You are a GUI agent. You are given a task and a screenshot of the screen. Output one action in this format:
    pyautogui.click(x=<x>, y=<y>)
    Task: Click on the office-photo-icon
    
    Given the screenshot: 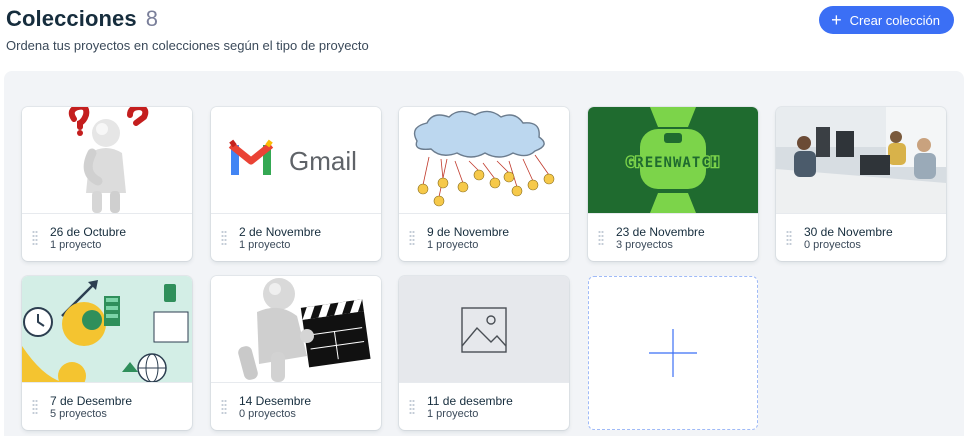 What is the action you would take?
    pyautogui.click(x=861, y=160)
    